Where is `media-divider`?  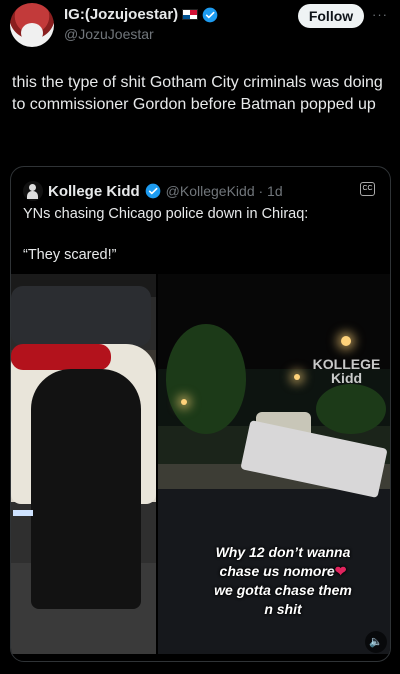
media-divider is located at coordinates (157, 464).